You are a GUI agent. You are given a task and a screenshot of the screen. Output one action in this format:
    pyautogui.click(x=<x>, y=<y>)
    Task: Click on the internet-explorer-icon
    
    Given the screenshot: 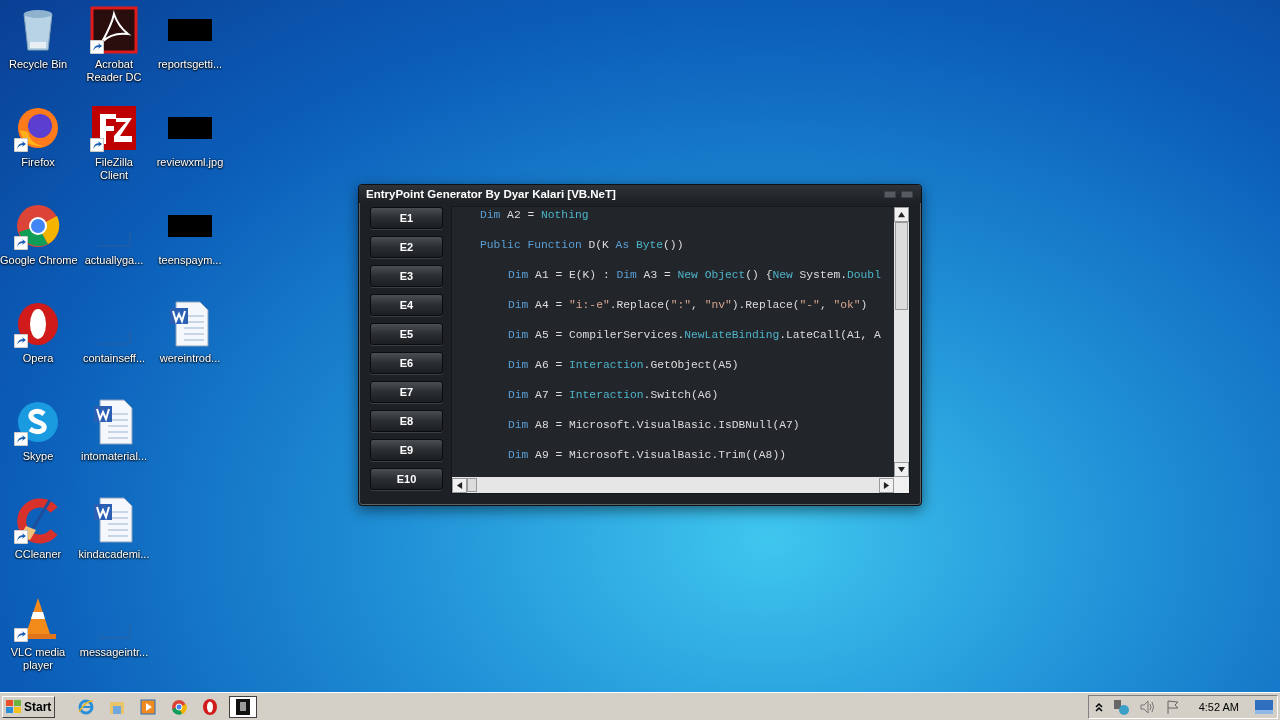 What is the action you would take?
    pyautogui.click(x=86, y=706)
    